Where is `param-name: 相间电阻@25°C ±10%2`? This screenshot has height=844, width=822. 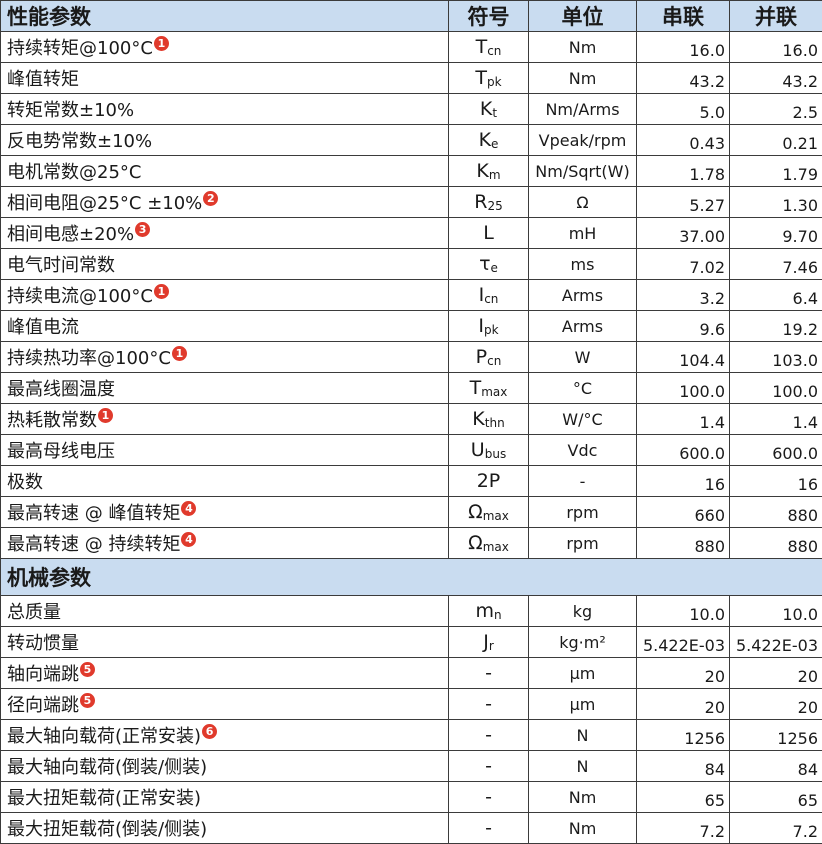 param-name: 相间电阻@25°C ±10%2 is located at coordinates (225, 202).